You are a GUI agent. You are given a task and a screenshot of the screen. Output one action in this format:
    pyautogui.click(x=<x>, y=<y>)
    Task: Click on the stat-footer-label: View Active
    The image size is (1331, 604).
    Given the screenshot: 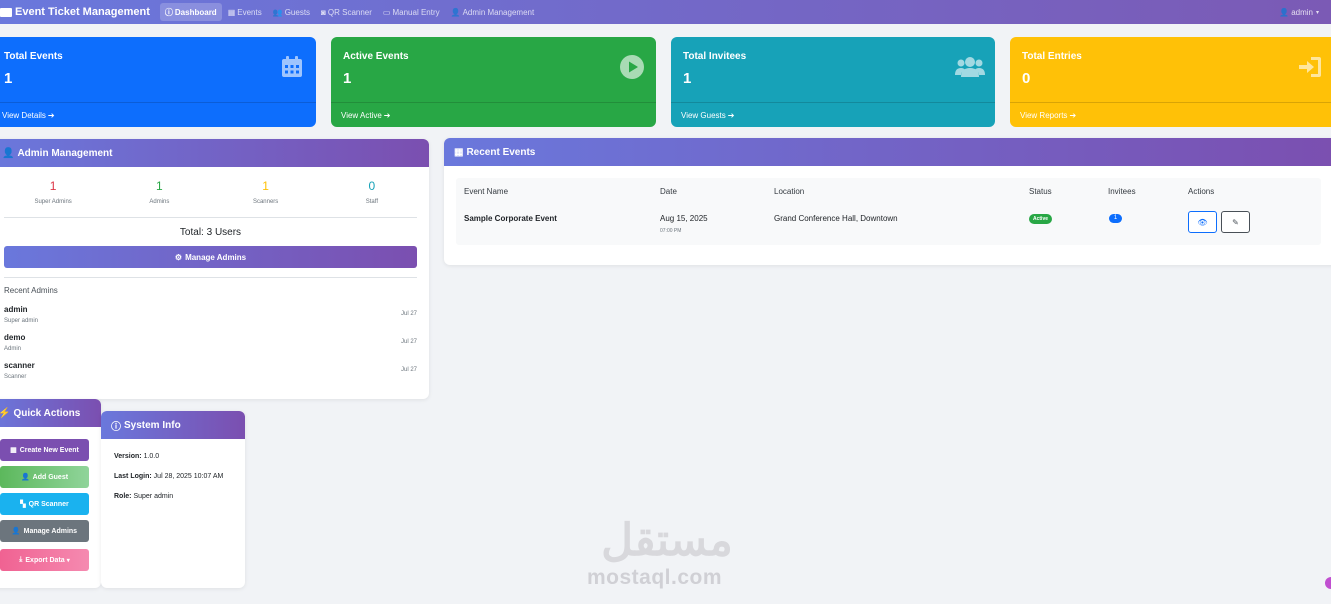 What is the action you would take?
    pyautogui.click(x=361, y=115)
    